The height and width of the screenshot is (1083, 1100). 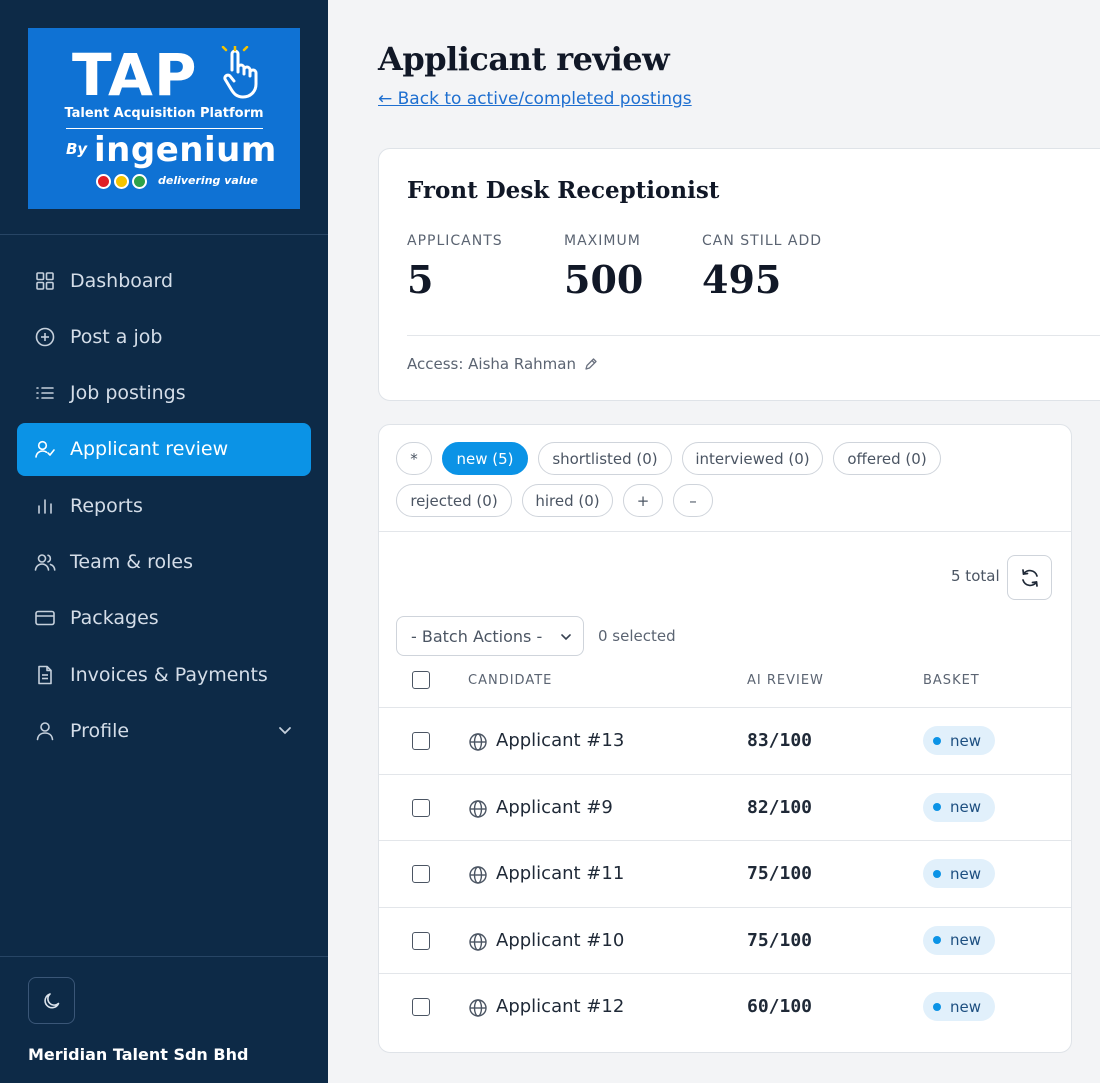 I want to click on candidate-name: Applicant #11, so click(x=560, y=873).